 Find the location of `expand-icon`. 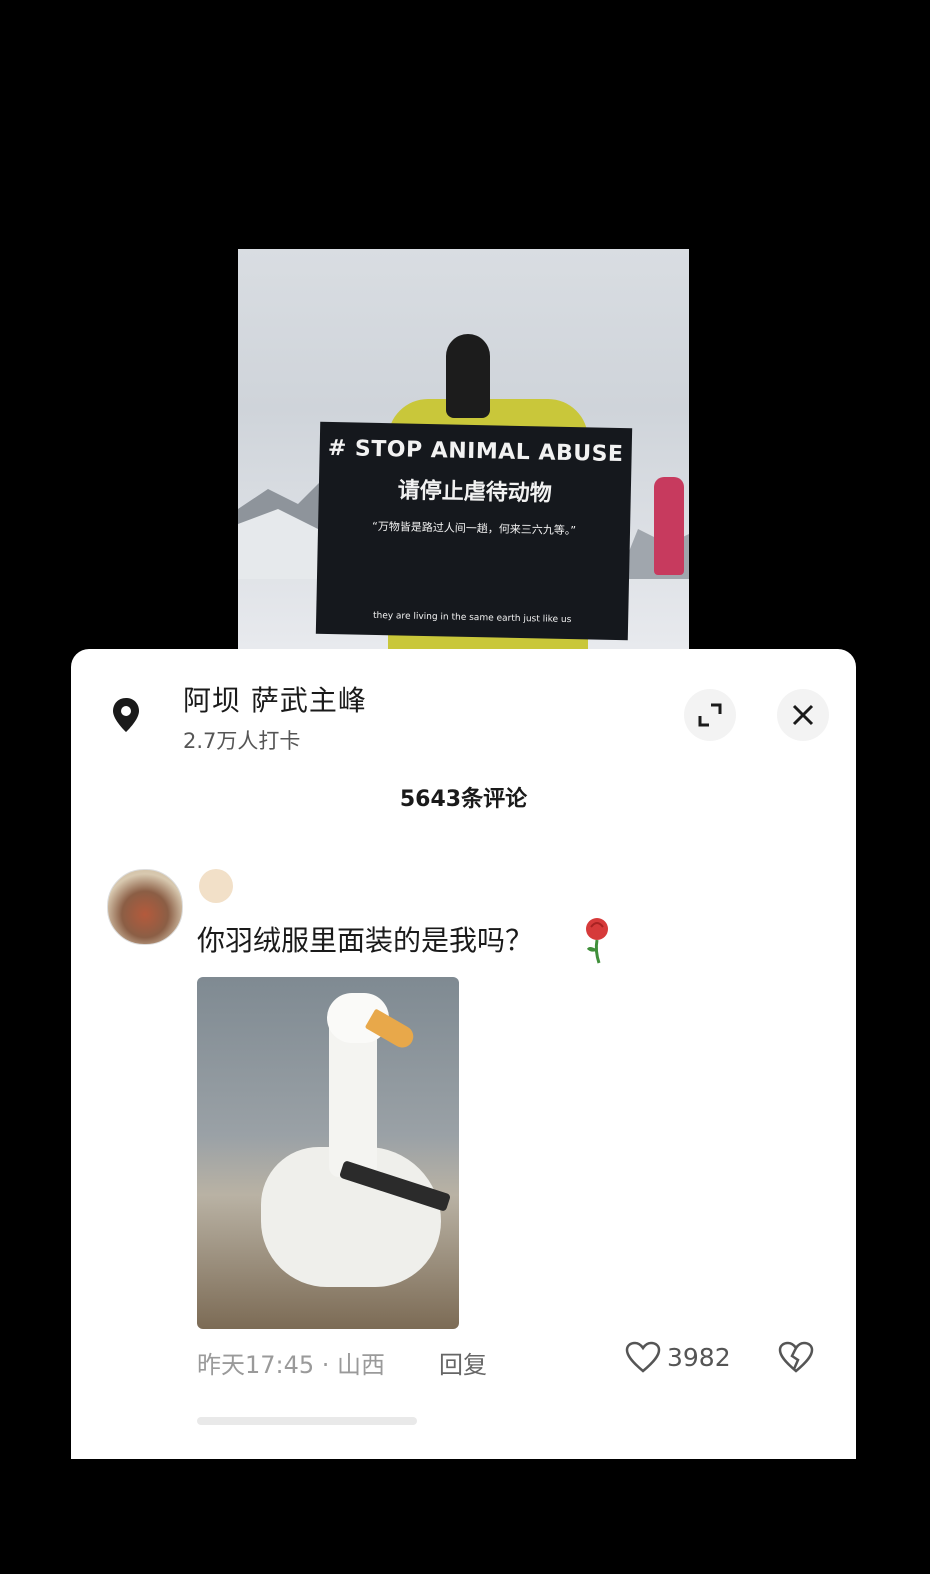

expand-icon is located at coordinates (710, 715).